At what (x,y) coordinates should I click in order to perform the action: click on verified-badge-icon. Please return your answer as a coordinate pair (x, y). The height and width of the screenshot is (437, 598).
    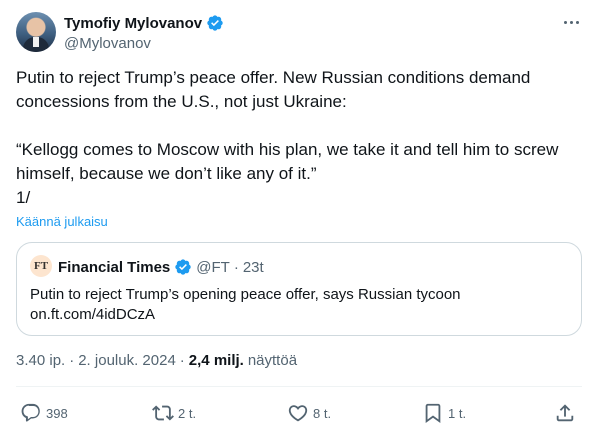
    Looking at the image, I should click on (215, 23).